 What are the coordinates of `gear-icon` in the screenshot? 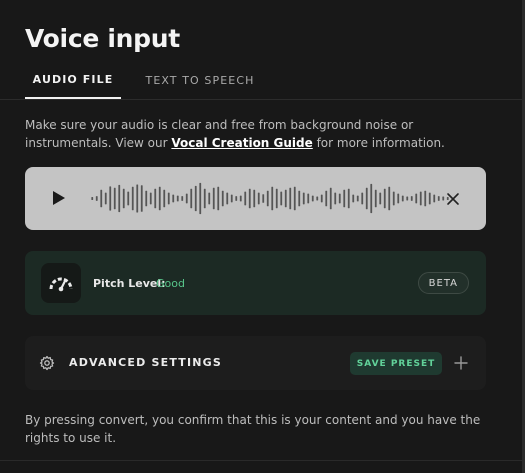 It's located at (47, 363).